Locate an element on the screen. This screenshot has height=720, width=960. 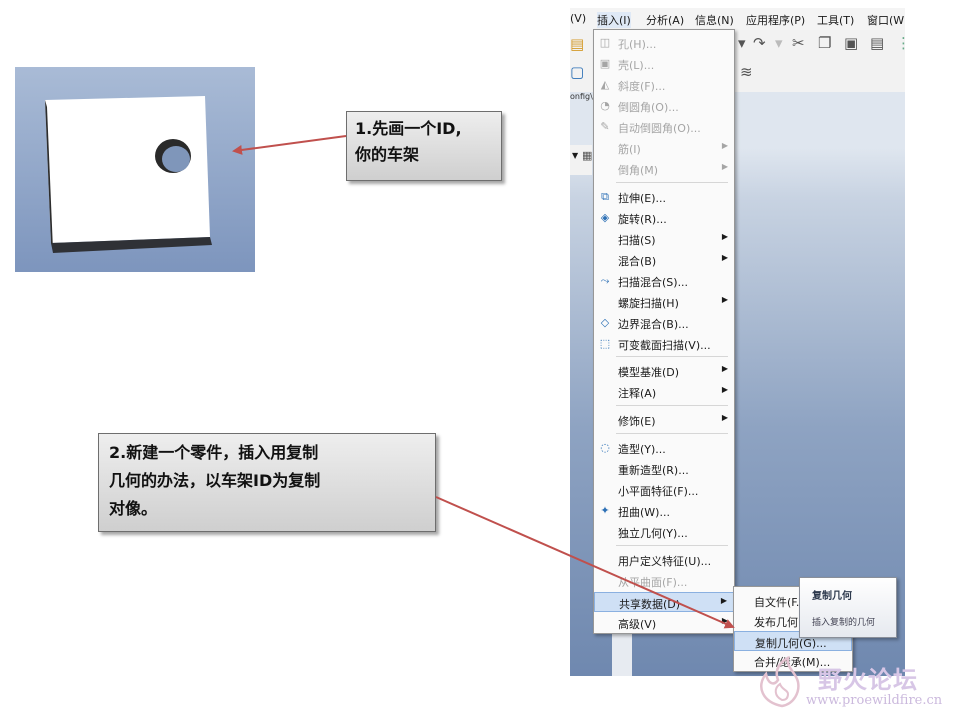
callout-step-2: 2.新建一个零件，插入用复制 几何的办法，以车架ID为复制 对像。 is located at coordinates (267, 482).